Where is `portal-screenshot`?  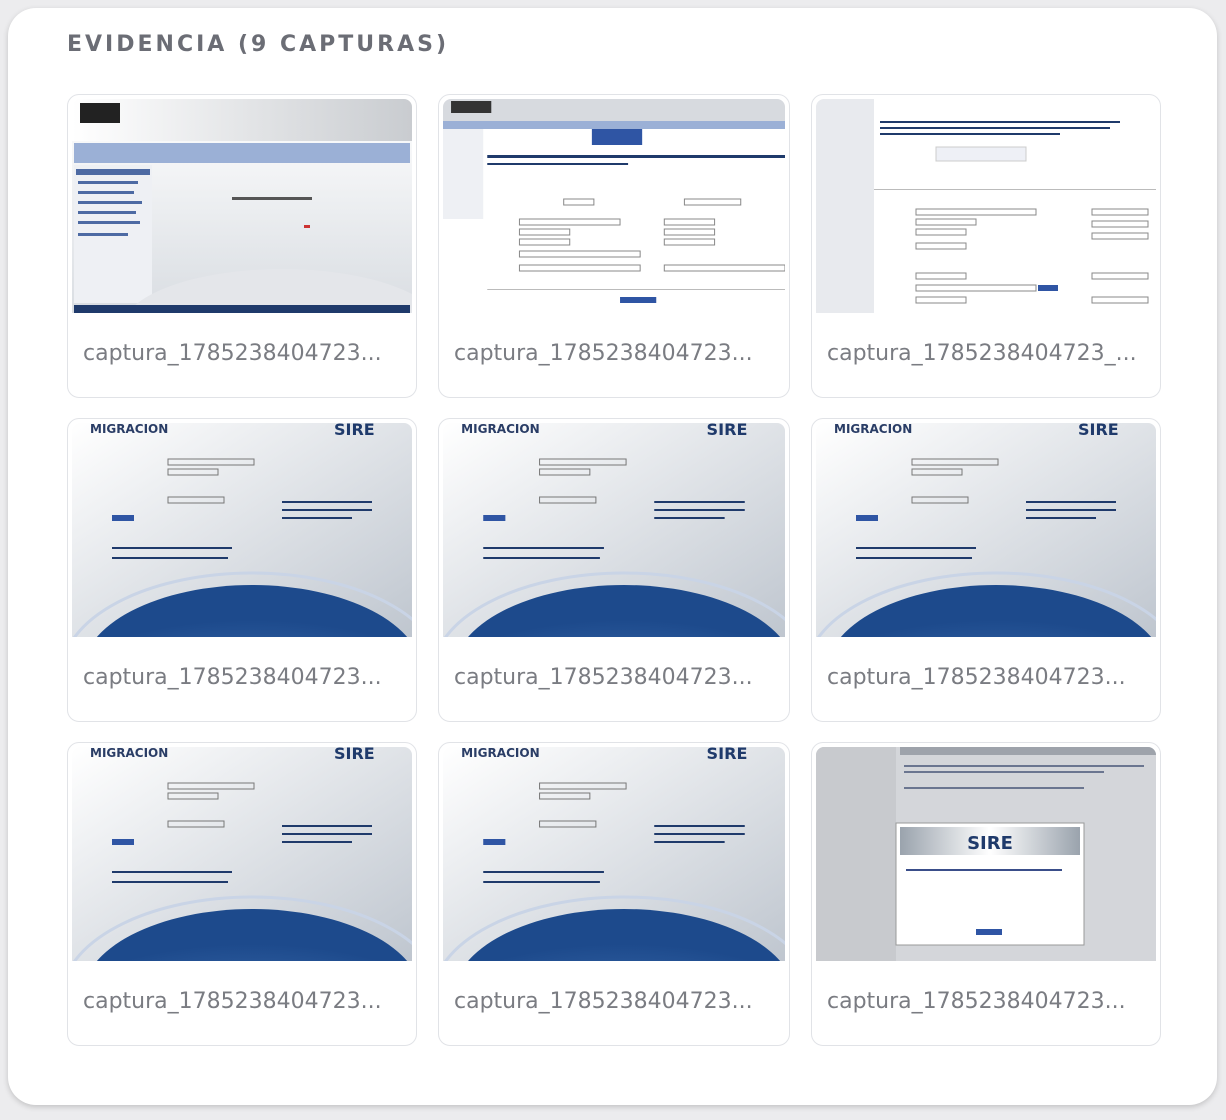 portal-screenshot is located at coordinates (242, 206).